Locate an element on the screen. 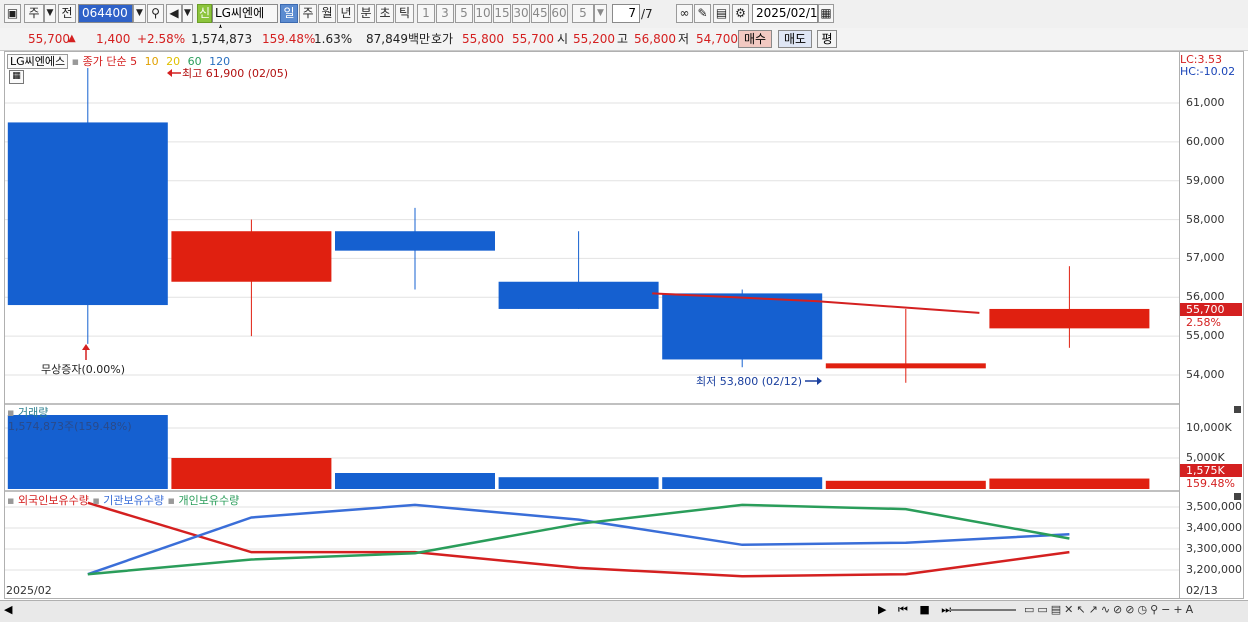  period-tick: 틱 is located at coordinates (404, 13).